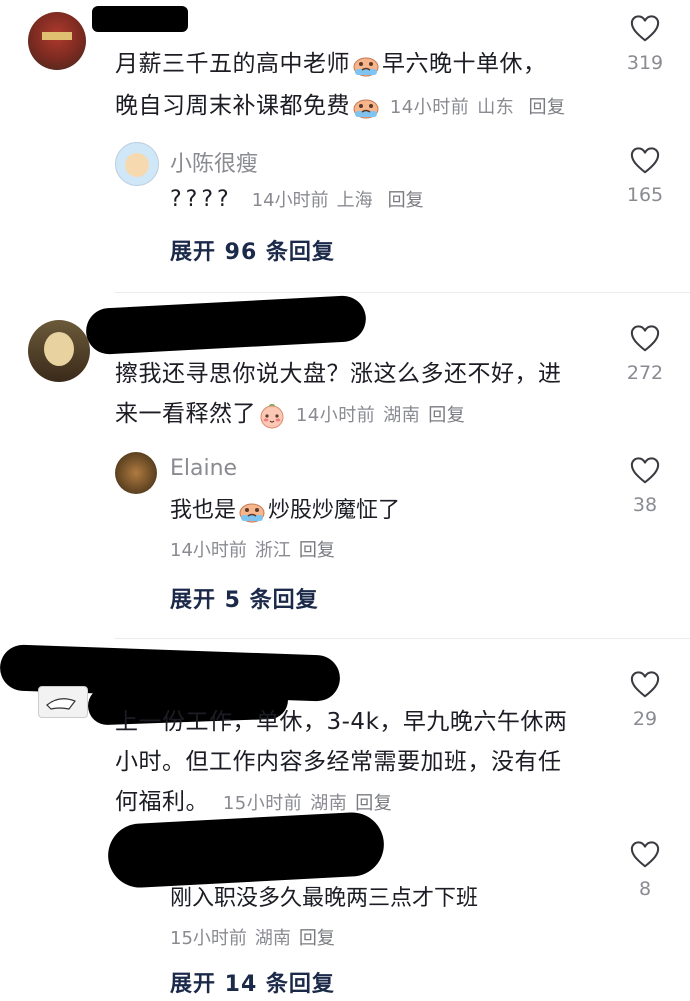  I want to click on shy-emoji-icon, so click(272, 415).